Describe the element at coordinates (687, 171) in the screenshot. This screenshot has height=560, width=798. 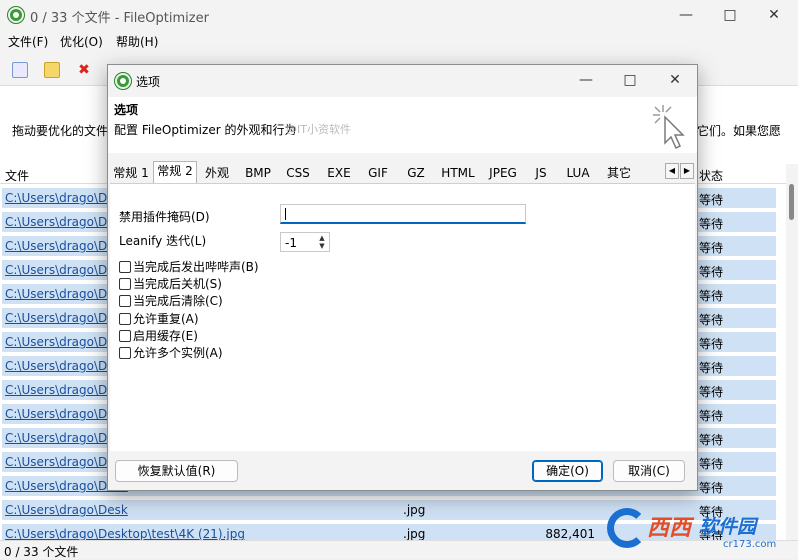
I see `tab-scroll-right-icon: ▶` at that location.